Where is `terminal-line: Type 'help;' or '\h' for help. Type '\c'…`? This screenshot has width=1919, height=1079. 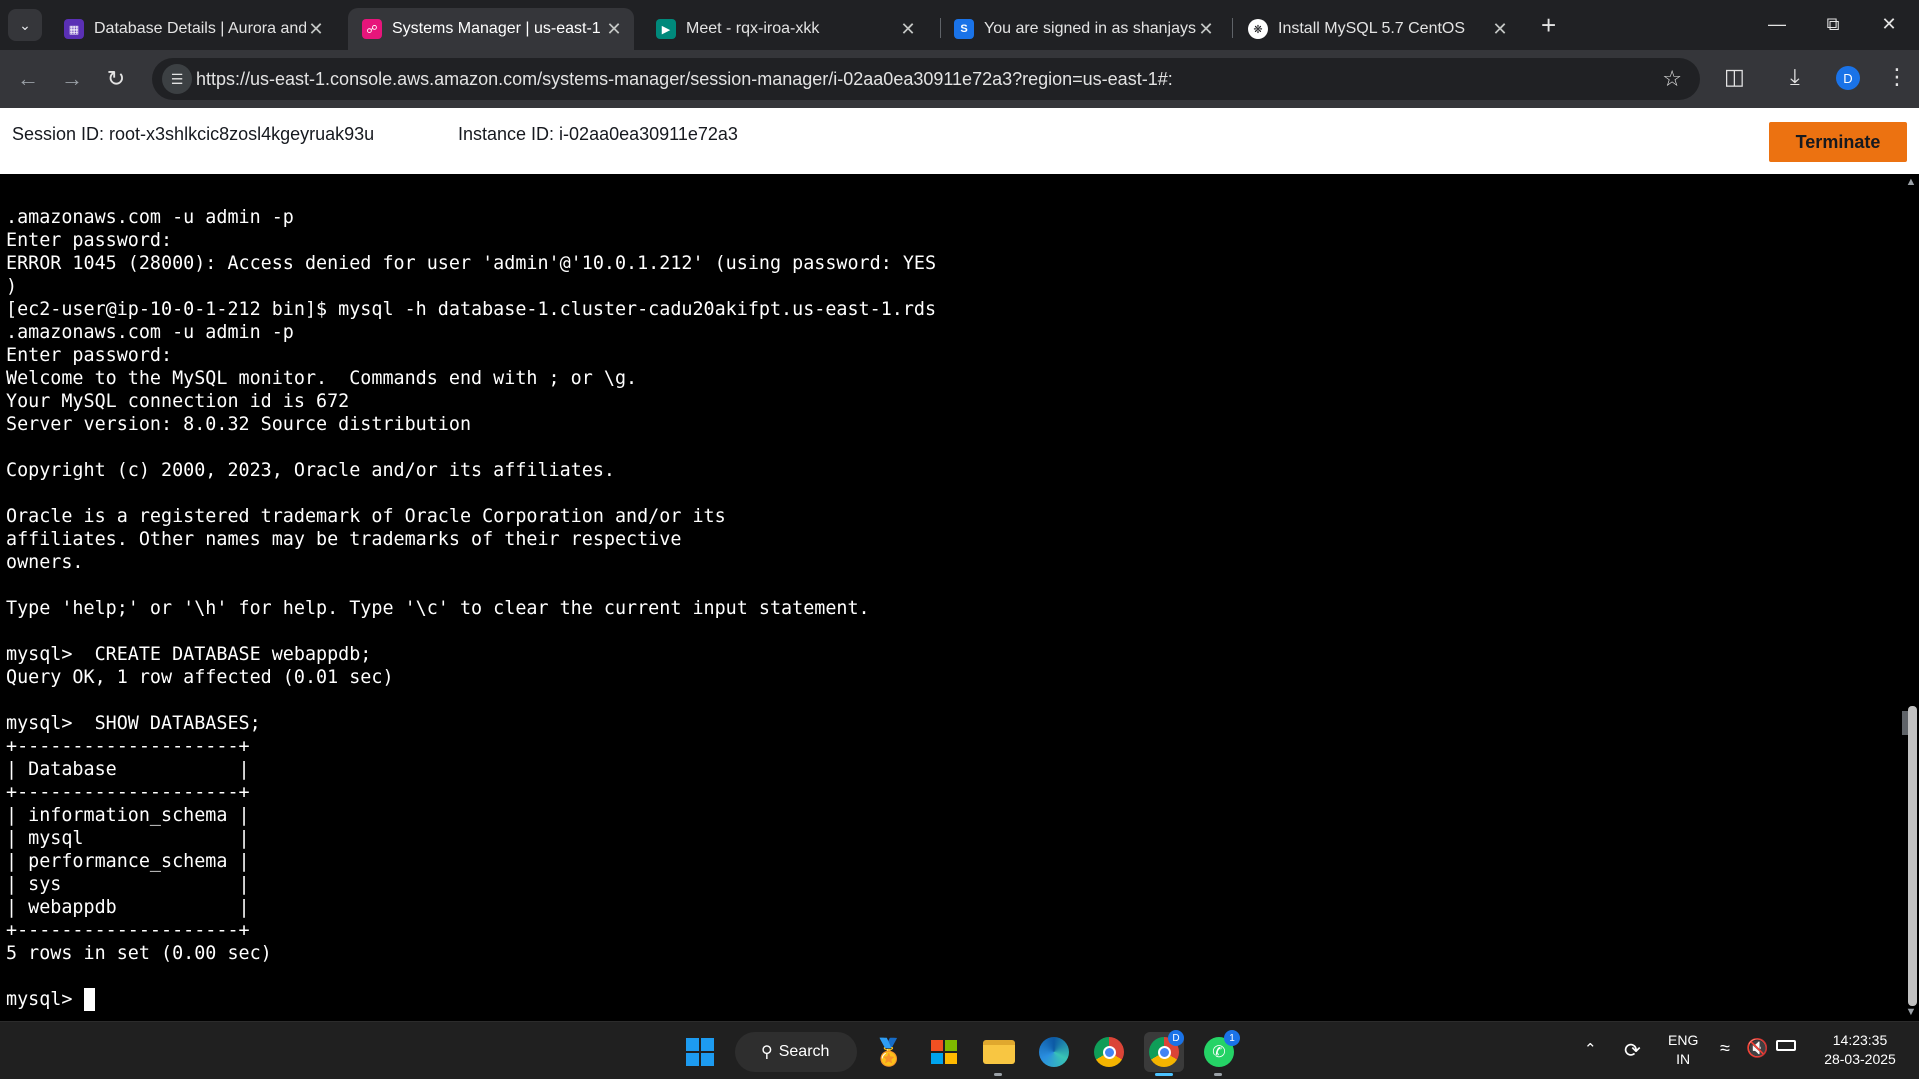 terminal-line: Type 'help;' or '\h' for help. Type '\c'… is located at coordinates (438, 608).